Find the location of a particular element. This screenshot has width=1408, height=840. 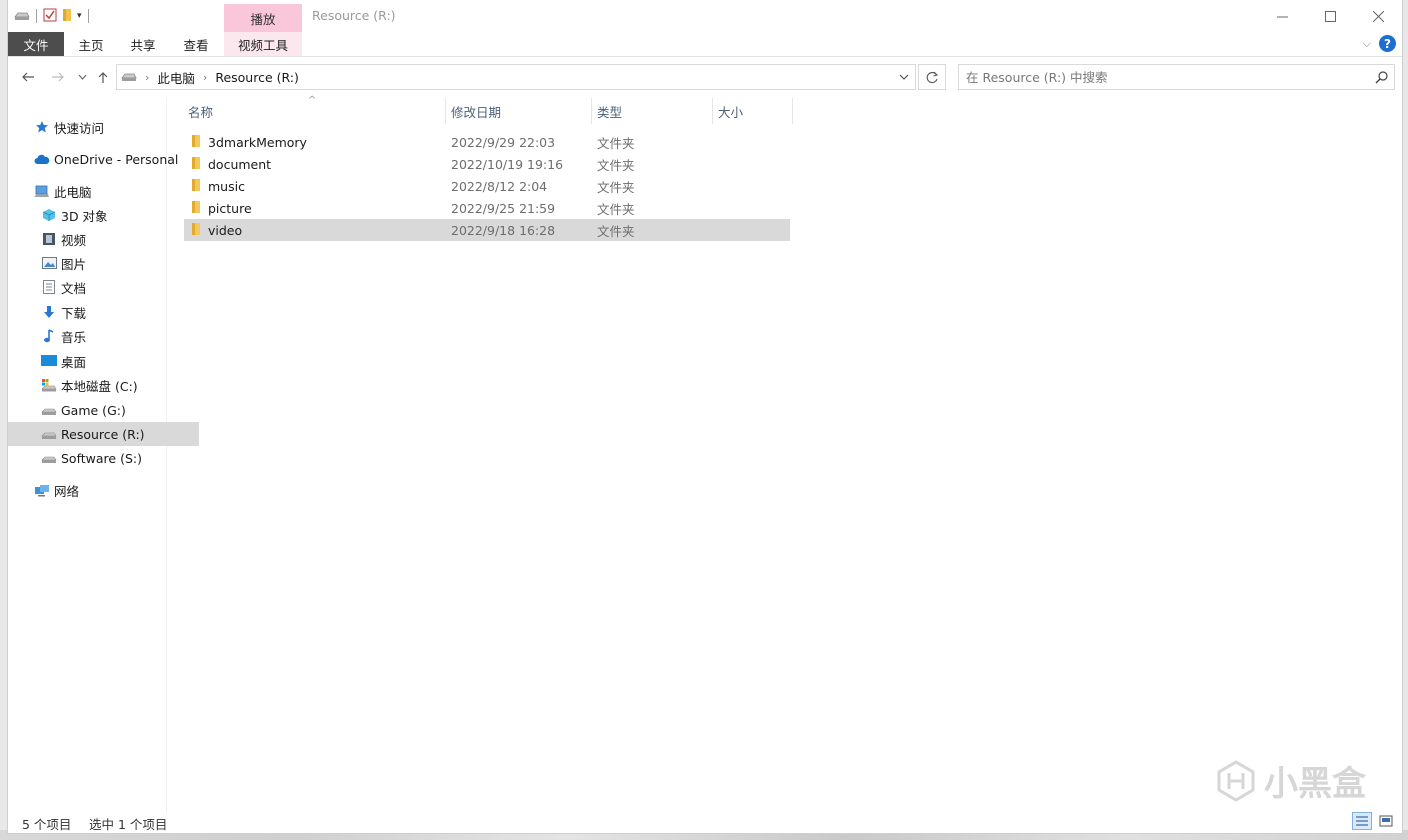

sidebar-item-label: 3D 对象 is located at coordinates (84, 216).